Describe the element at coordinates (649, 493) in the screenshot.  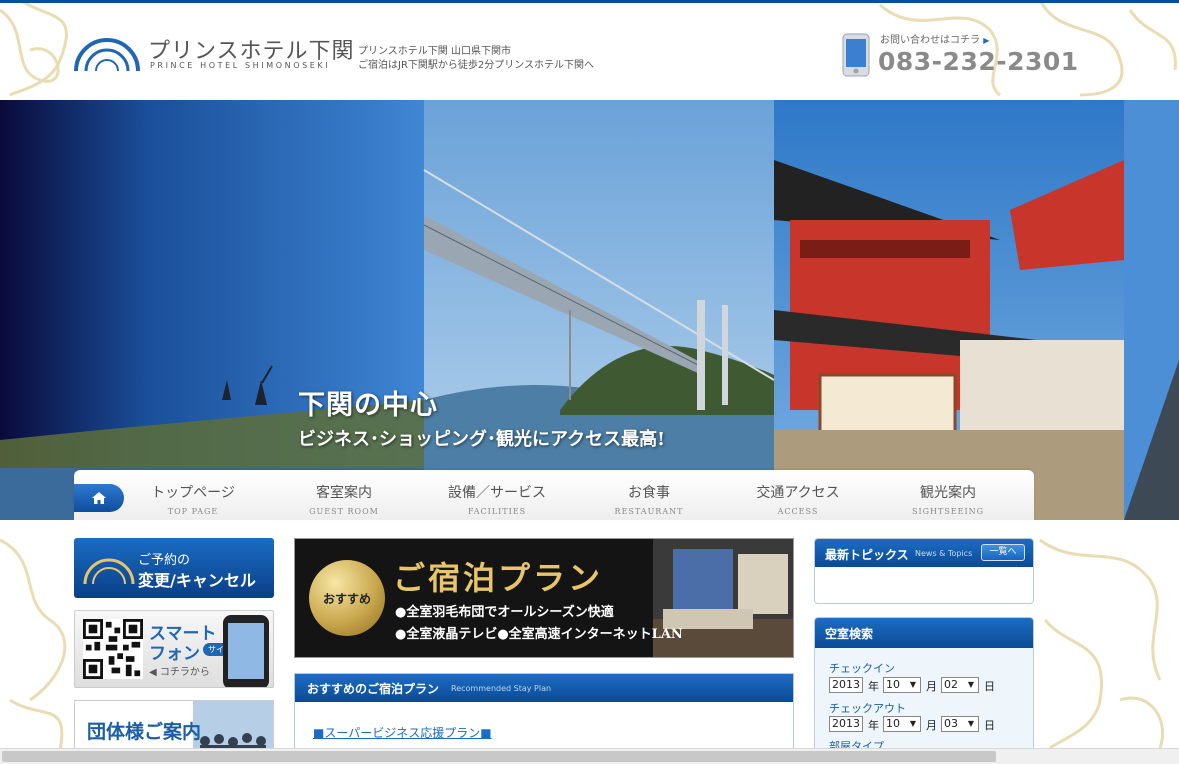
I see `nav-label: お食事` at that location.